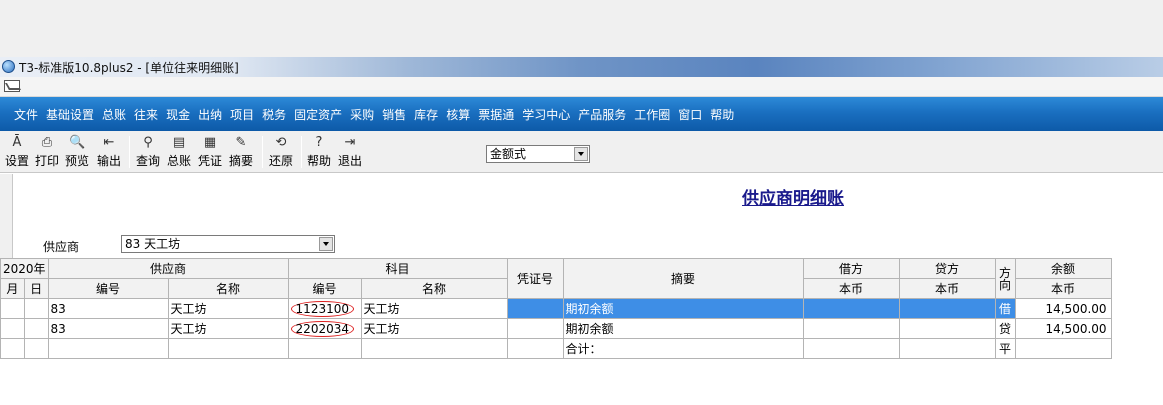 The height and width of the screenshot is (405, 1163). I want to click on print-button: ⎙ 打印, so click(47, 153).